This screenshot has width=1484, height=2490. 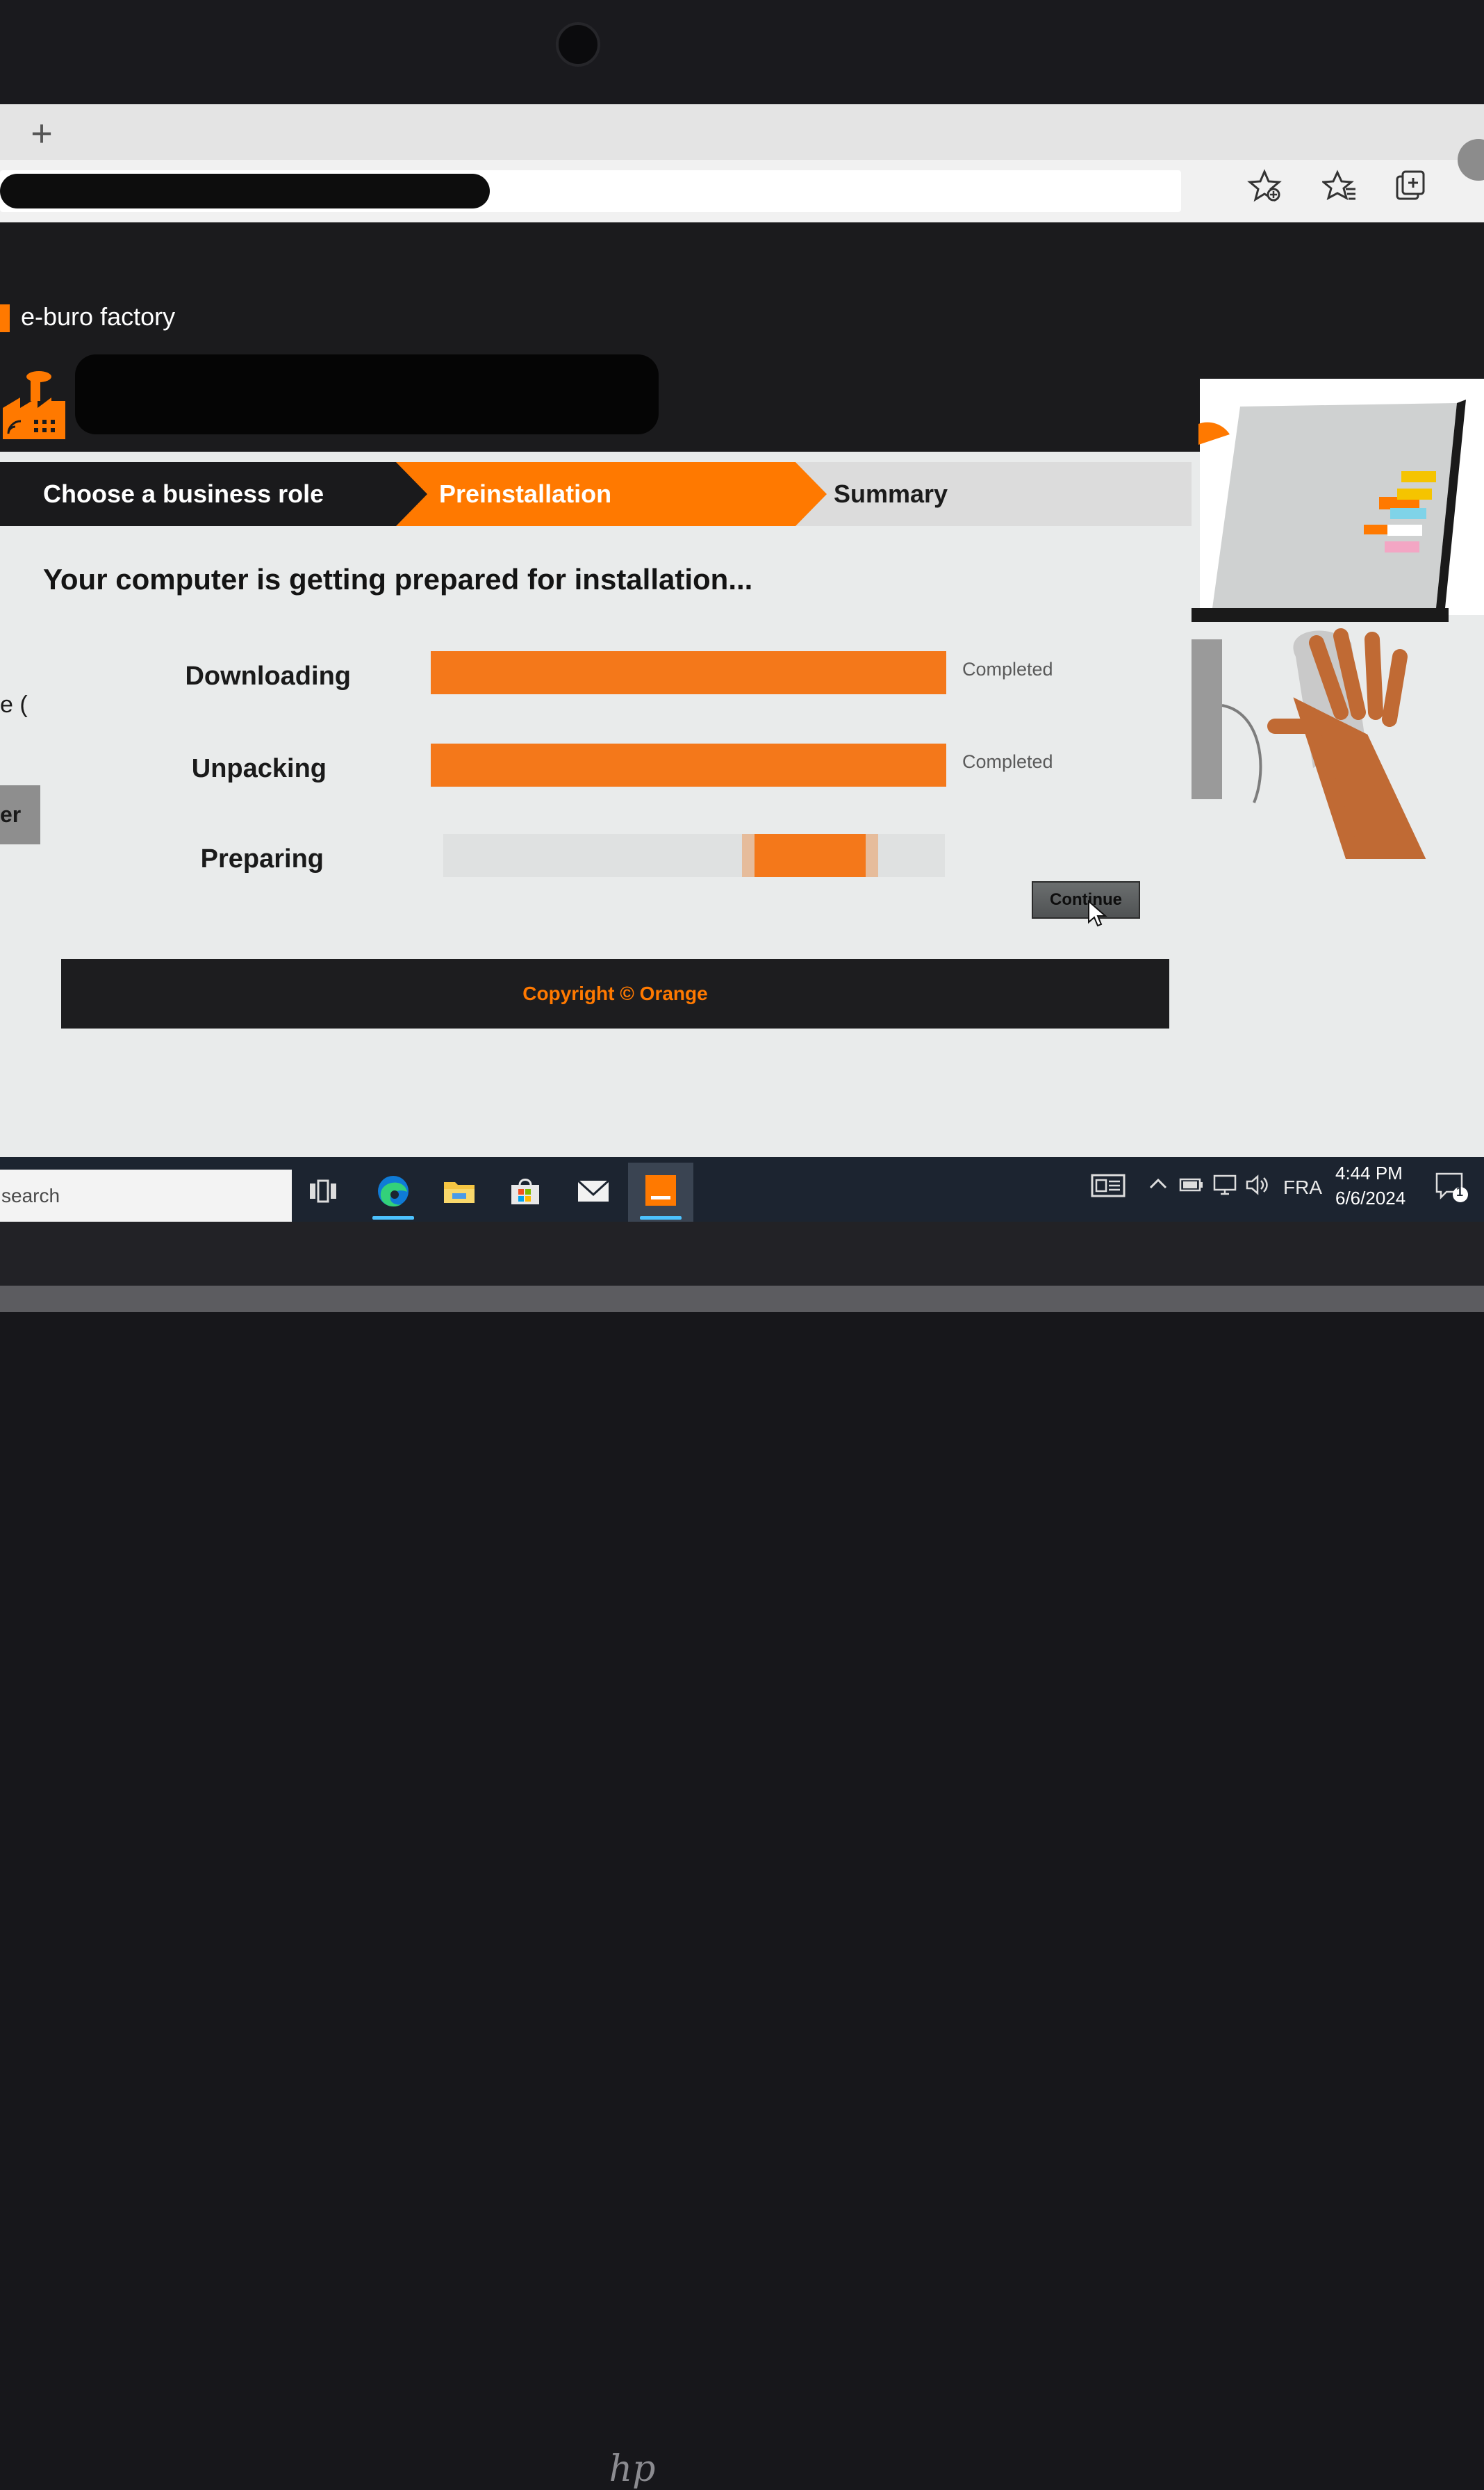 What do you see at coordinates (146, 1196) in the screenshot?
I see `taskbar-search-input: search` at bounding box center [146, 1196].